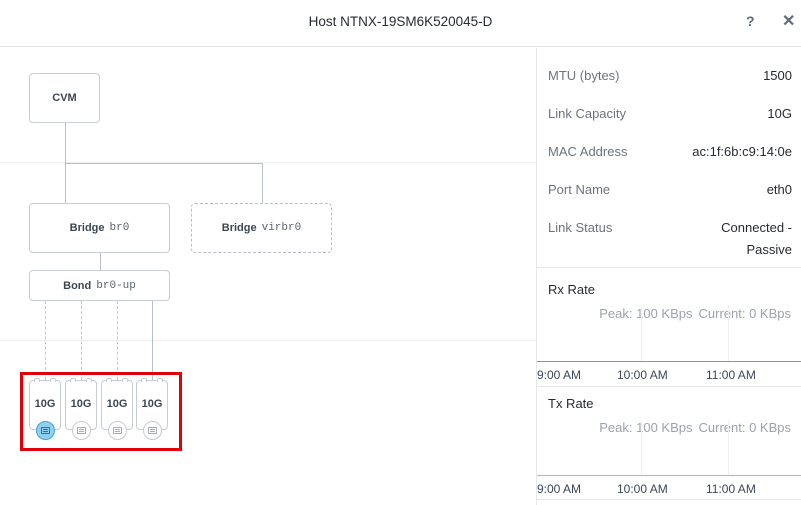  I want to click on tx-current: Current: 0 KBps, so click(745, 427).